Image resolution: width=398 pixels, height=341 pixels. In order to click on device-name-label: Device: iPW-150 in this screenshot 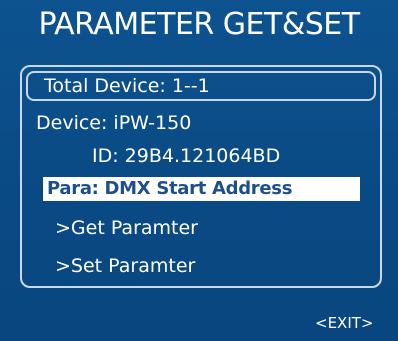, I will do `click(114, 123)`.